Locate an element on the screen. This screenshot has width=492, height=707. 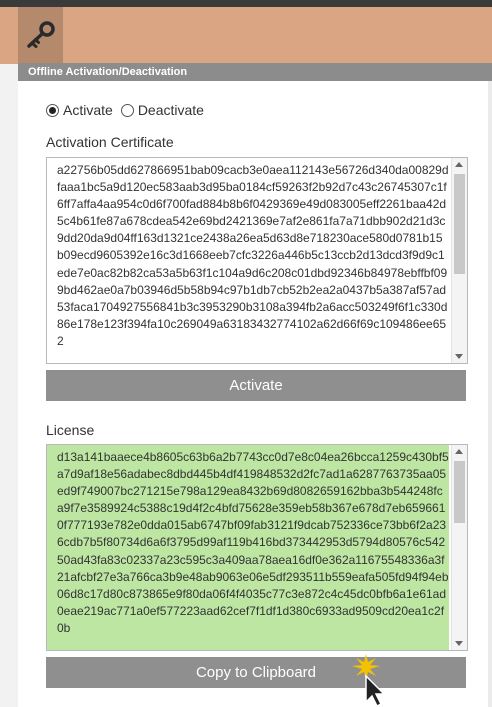
mode-radio-group: Activate Deactivate is located at coordinates (129, 110).